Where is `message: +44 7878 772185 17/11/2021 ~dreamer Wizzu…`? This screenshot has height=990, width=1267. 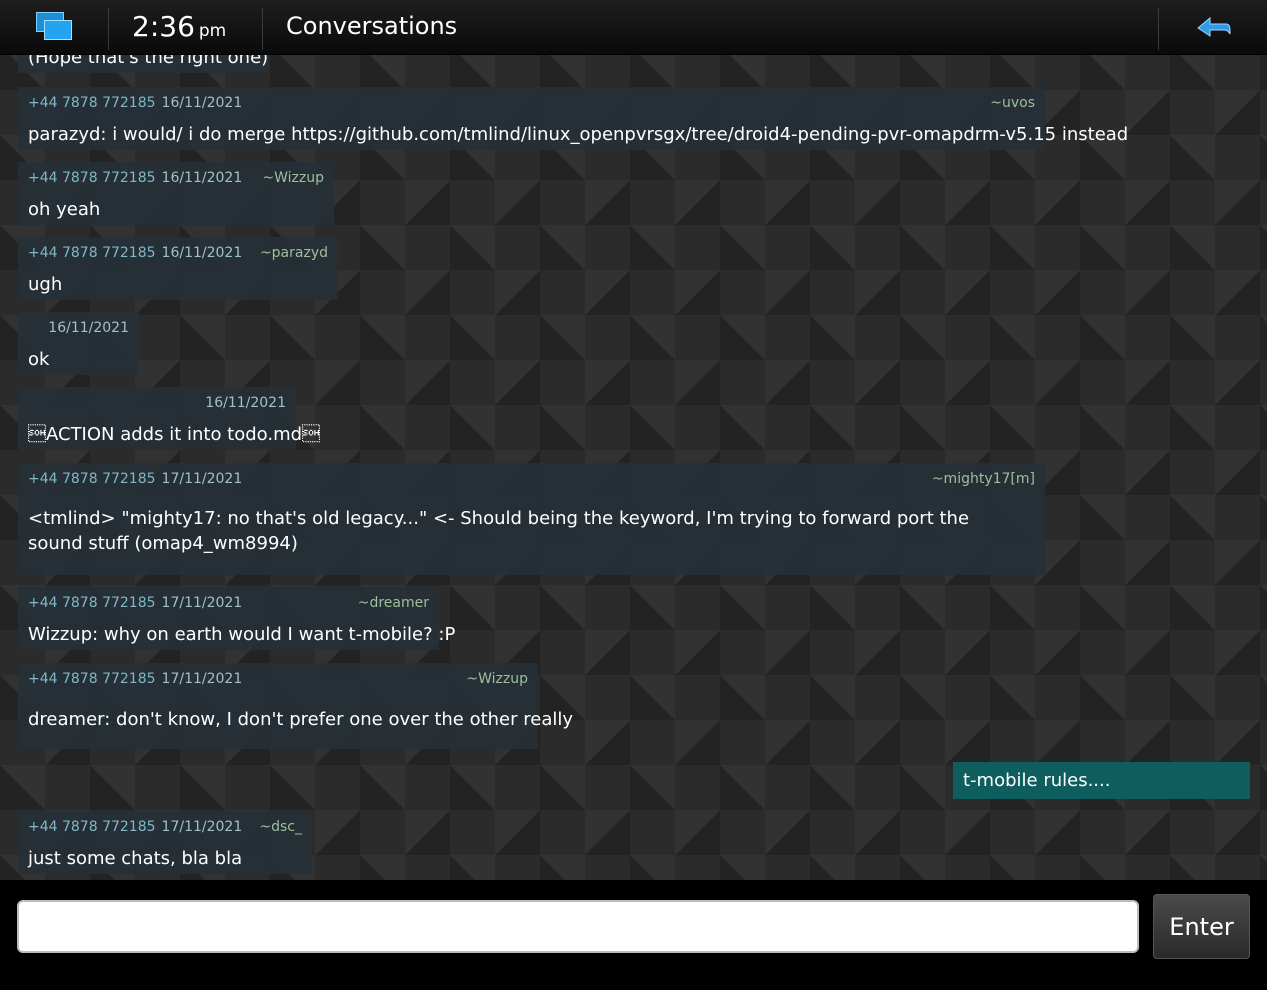
message: +44 7878 772185 17/11/2021 ~dreamer Wizzu… is located at coordinates (237, 618).